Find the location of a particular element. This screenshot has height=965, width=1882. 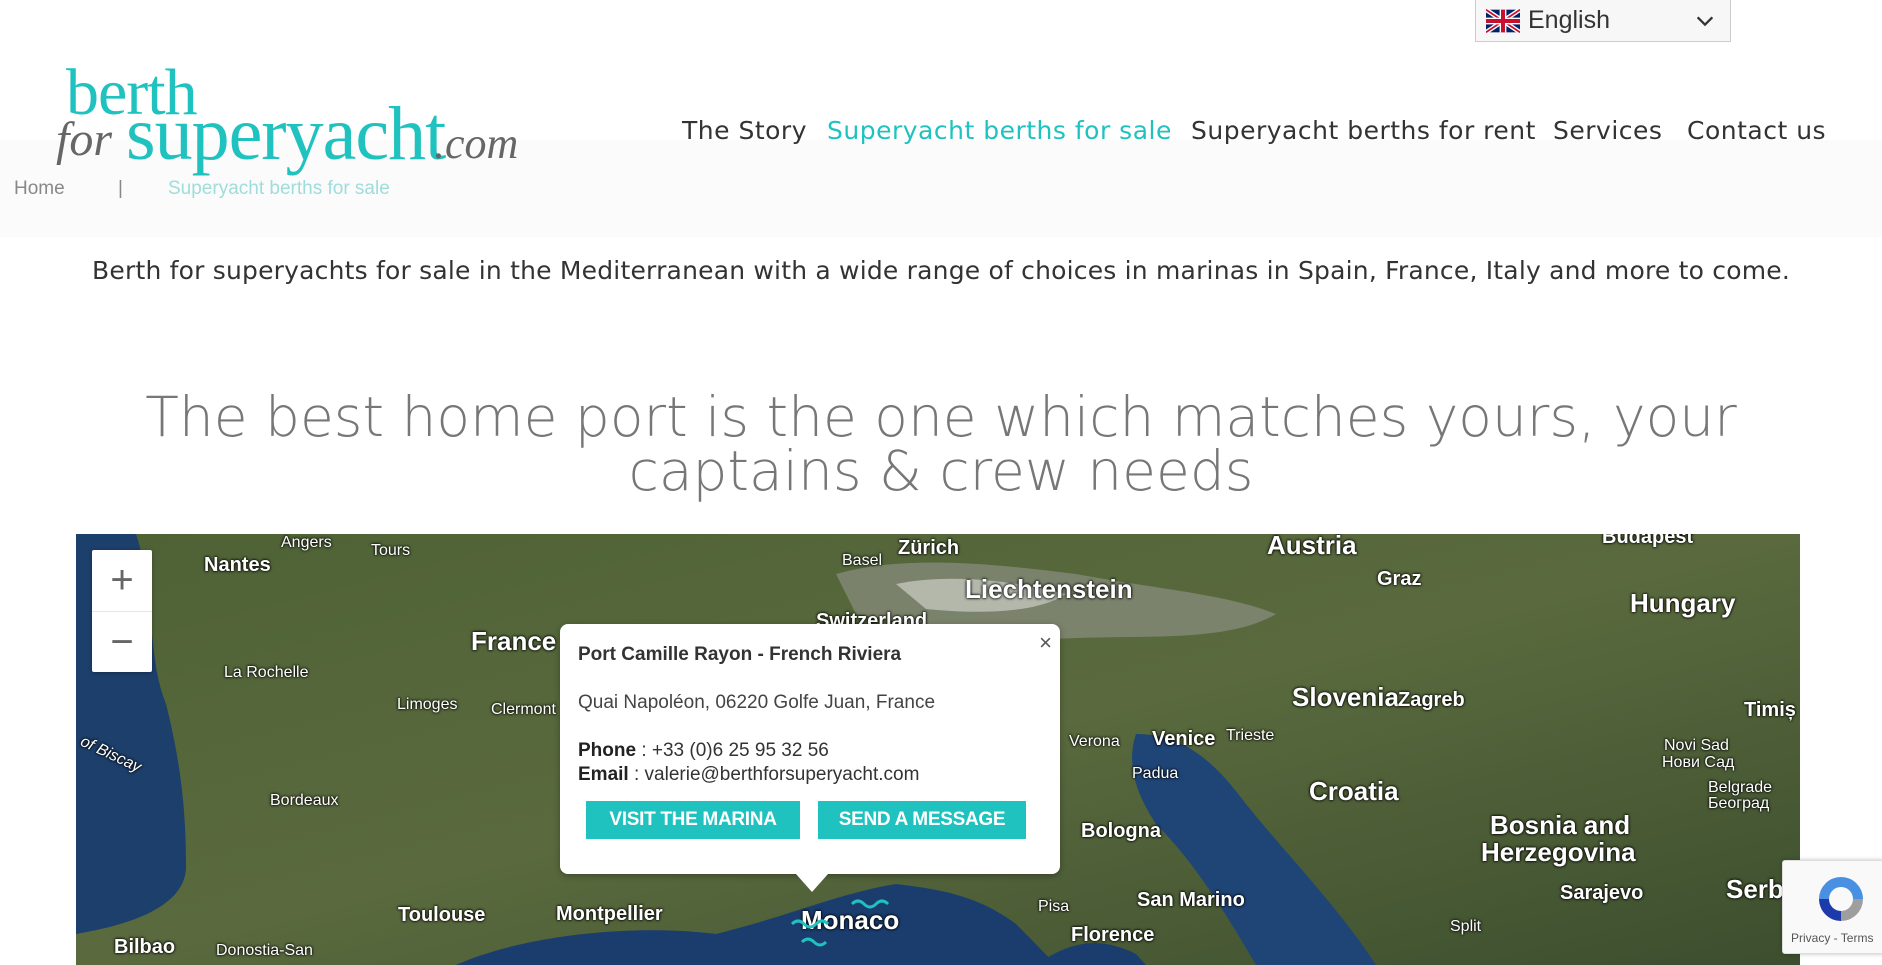

email-label: Email is located at coordinates (603, 774).